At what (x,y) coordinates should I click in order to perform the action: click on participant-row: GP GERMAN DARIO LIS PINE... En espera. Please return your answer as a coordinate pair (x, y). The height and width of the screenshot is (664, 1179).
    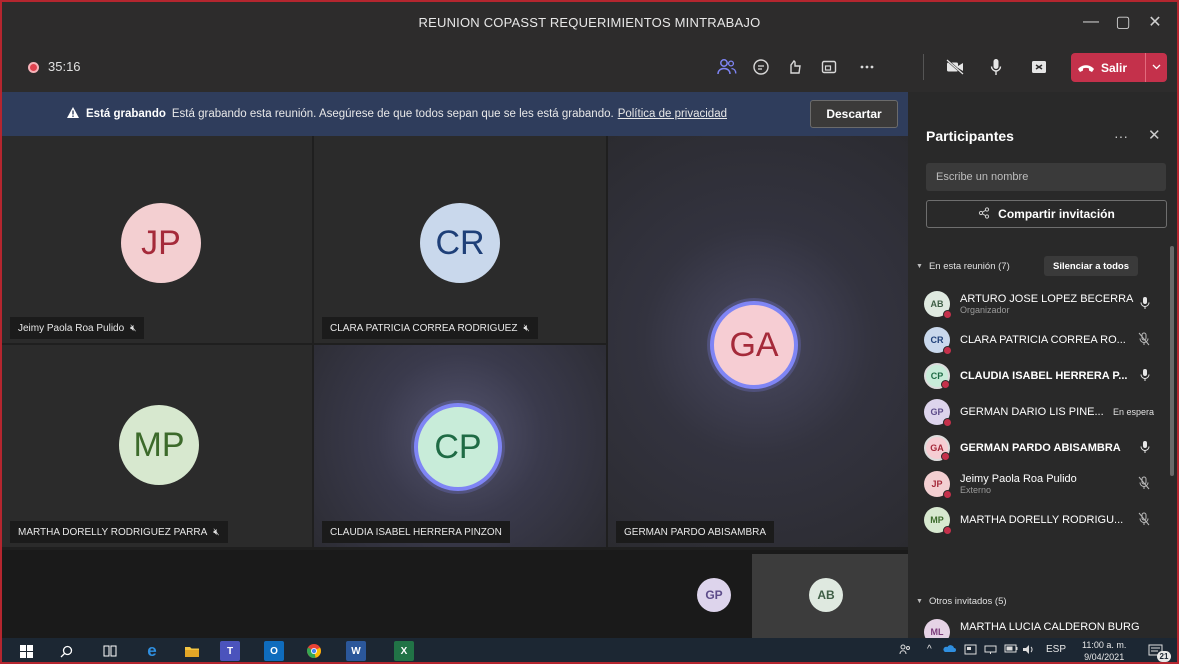
    Looking at the image, I should click on (1040, 412).